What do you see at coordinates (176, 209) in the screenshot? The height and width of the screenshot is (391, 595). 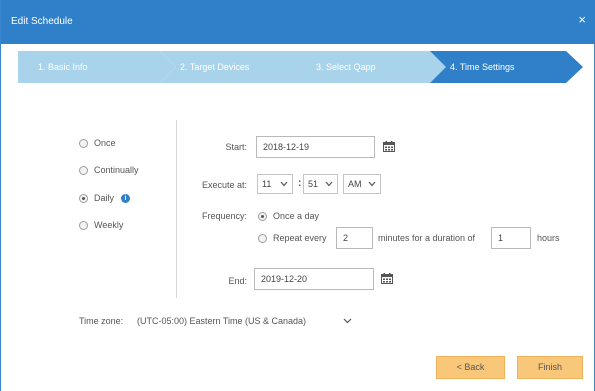 I see `vertical-divider` at bounding box center [176, 209].